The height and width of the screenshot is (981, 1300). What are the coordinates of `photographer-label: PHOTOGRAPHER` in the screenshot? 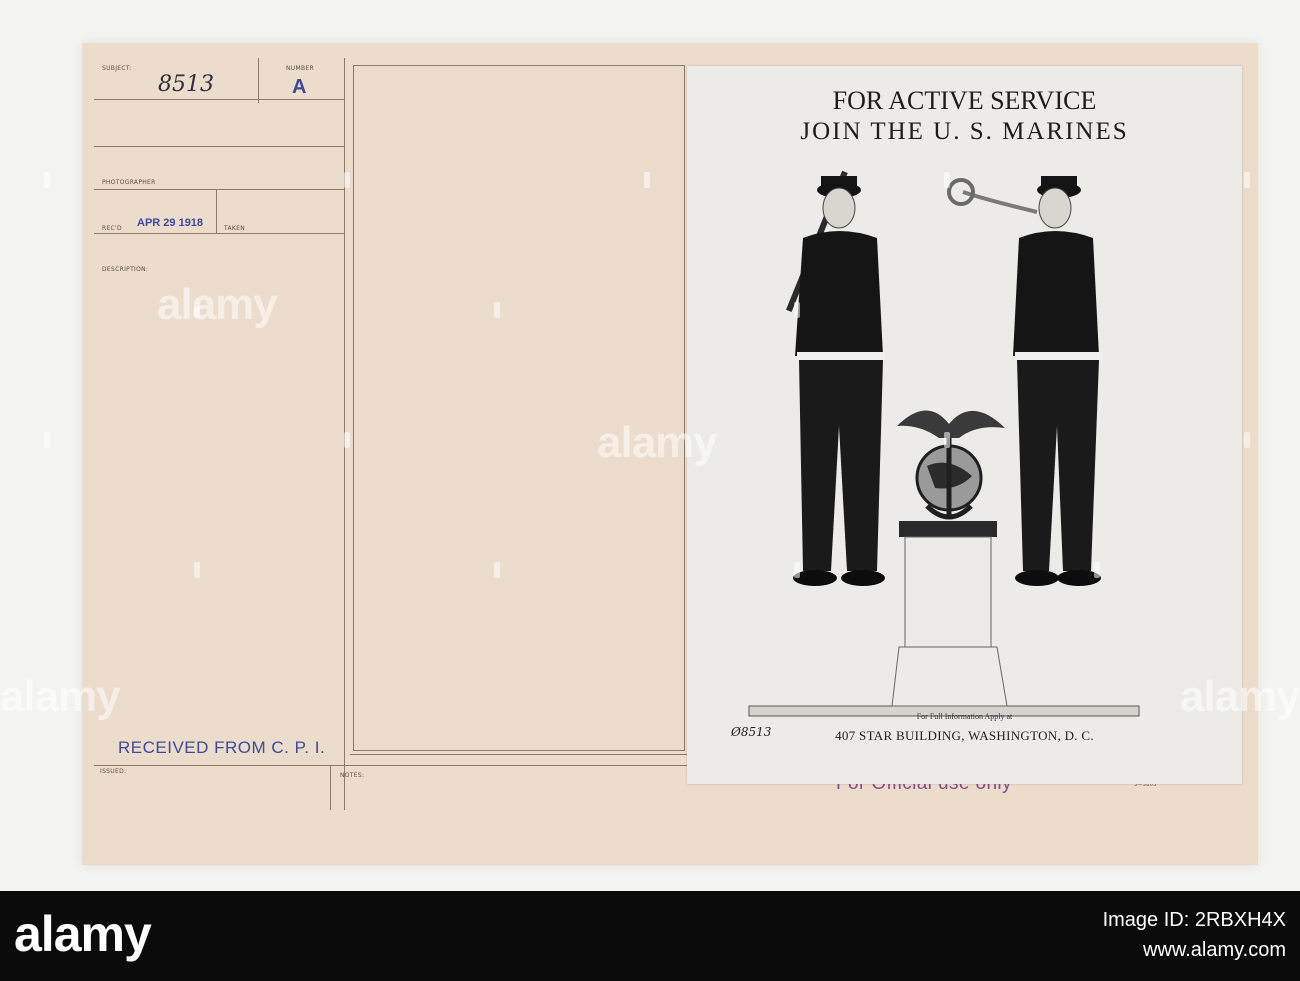 It's located at (129, 182).